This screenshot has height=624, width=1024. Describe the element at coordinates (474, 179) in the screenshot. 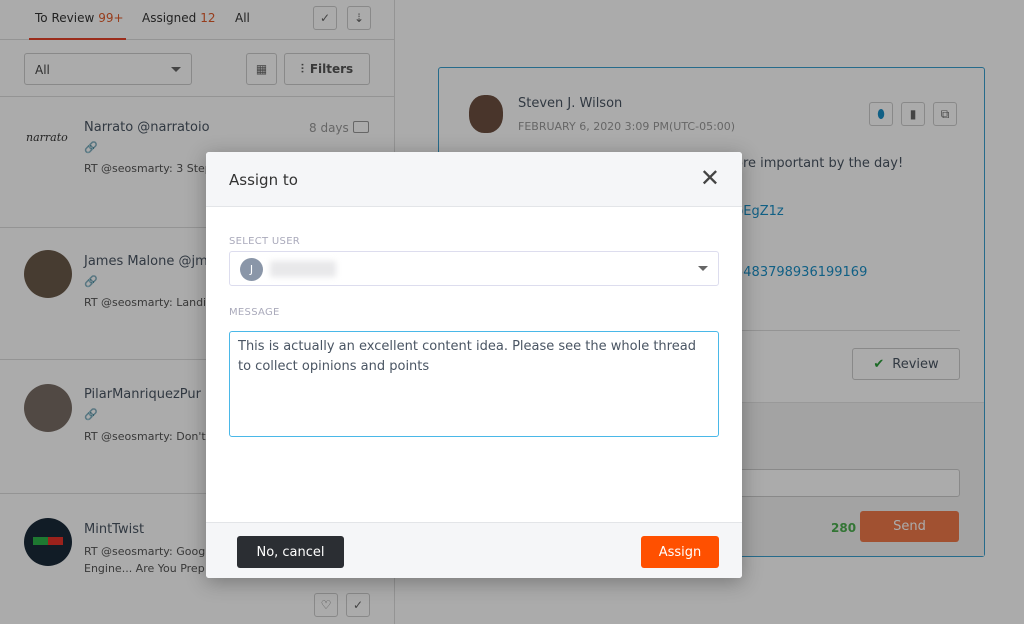

I see `dialog-header: Assign to ✕` at that location.